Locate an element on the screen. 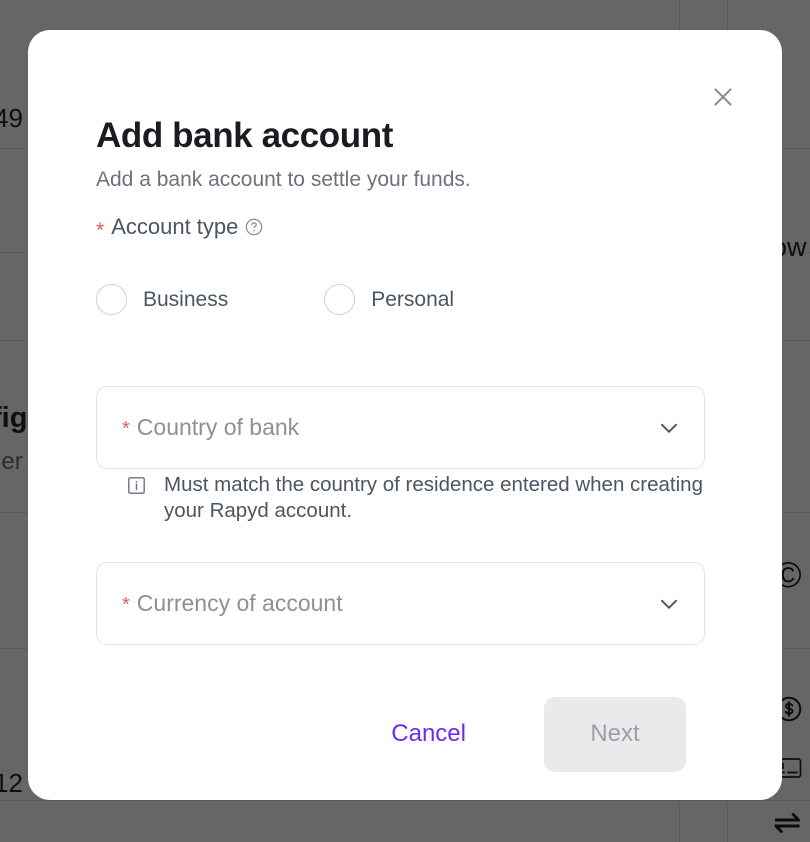 The width and height of the screenshot is (810, 842). info-square-icon is located at coordinates (136, 485).